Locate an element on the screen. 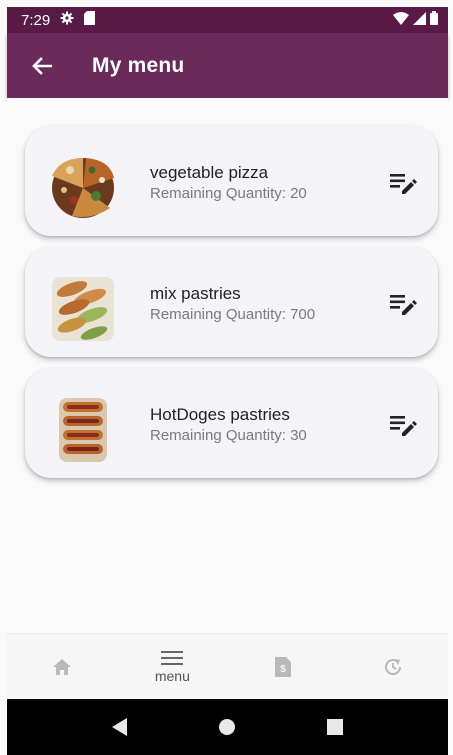 The width and height of the screenshot is (453, 755). nav-item-home is located at coordinates (62, 667).